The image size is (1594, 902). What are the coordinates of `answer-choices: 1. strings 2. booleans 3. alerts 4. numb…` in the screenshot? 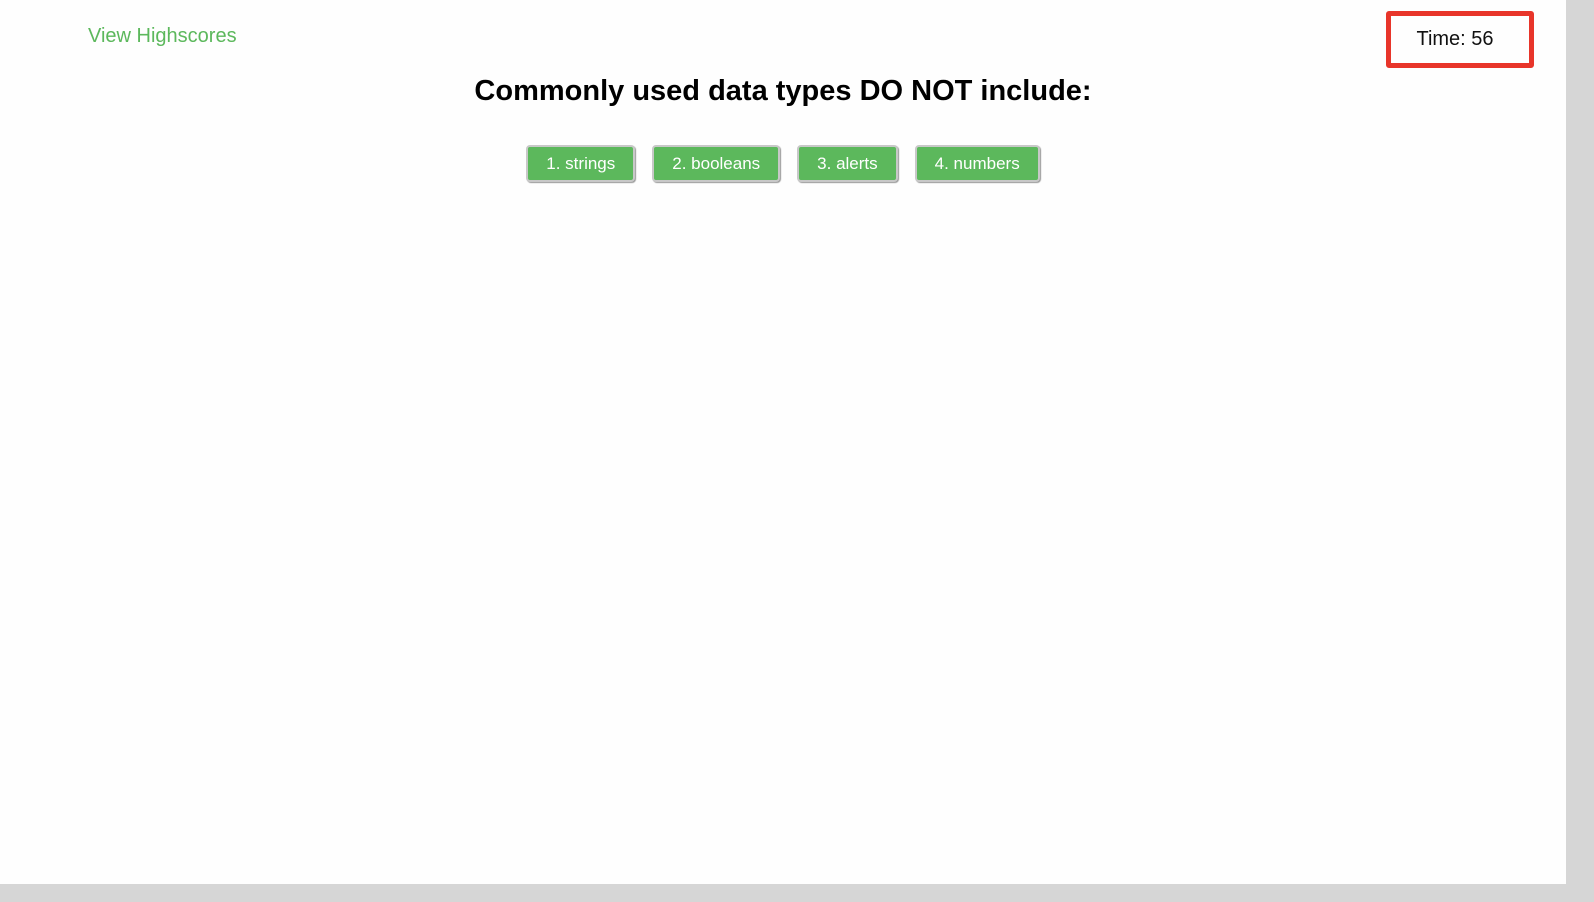 It's located at (783, 163).